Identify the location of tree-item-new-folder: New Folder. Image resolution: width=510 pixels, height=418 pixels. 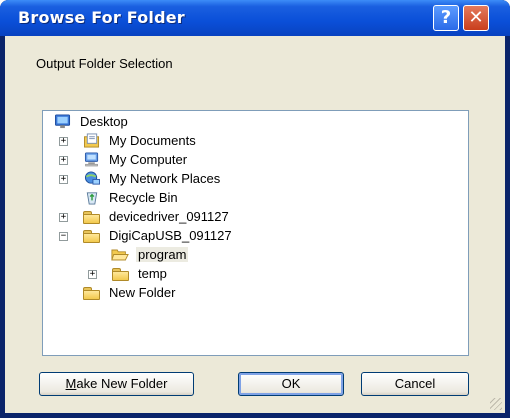
(159, 293).